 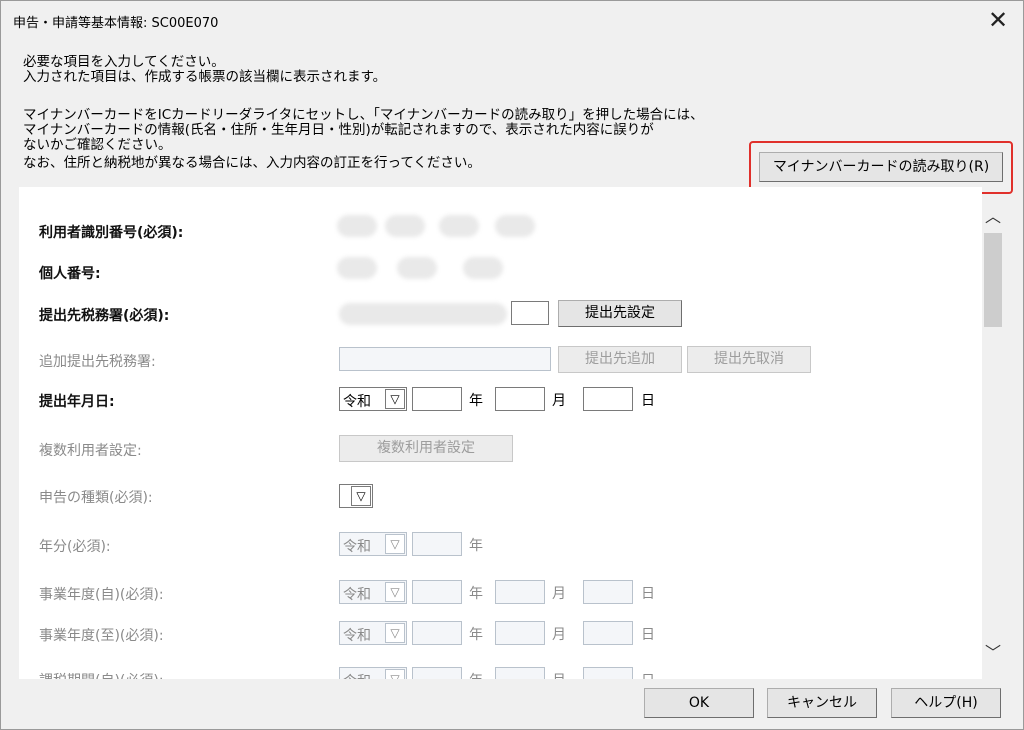 I want to click on period-from-label: 課税期間(自)(必須):, so click(x=101, y=674).